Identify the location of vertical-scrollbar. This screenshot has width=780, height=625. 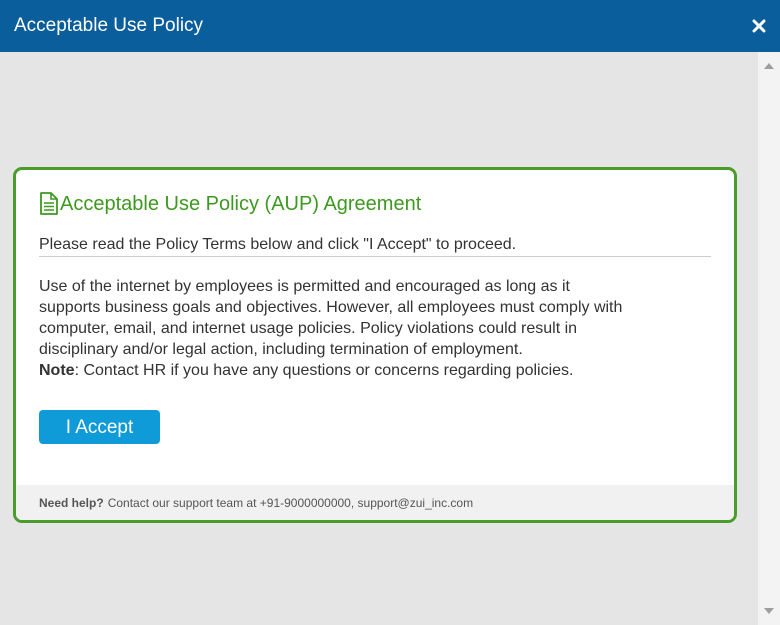
(769, 338).